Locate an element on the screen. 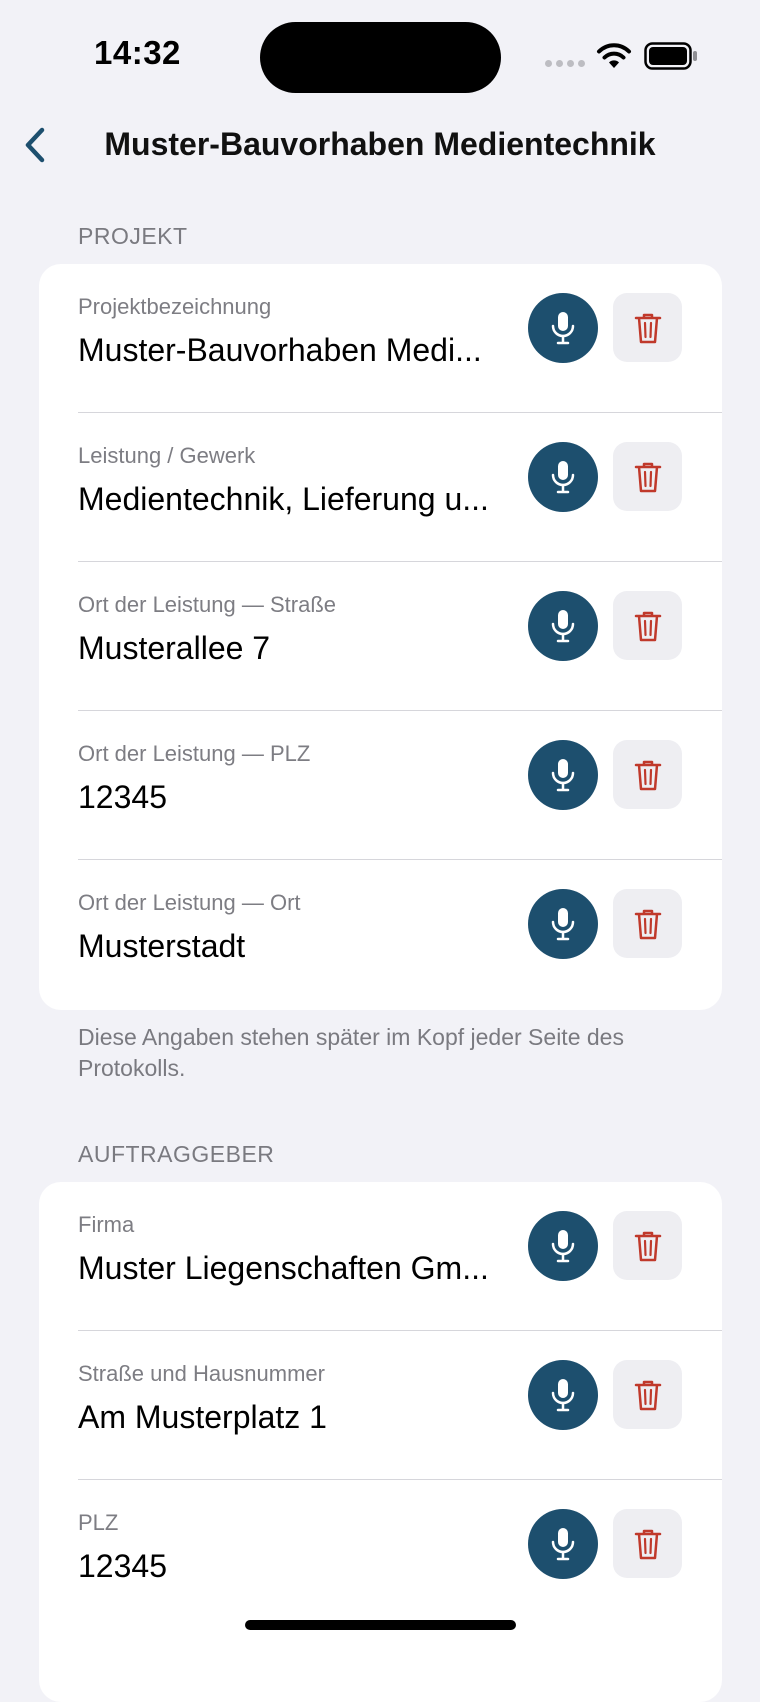 The image size is (760, 1702). field-label: Projektbezeichnung is located at coordinates (175, 306).